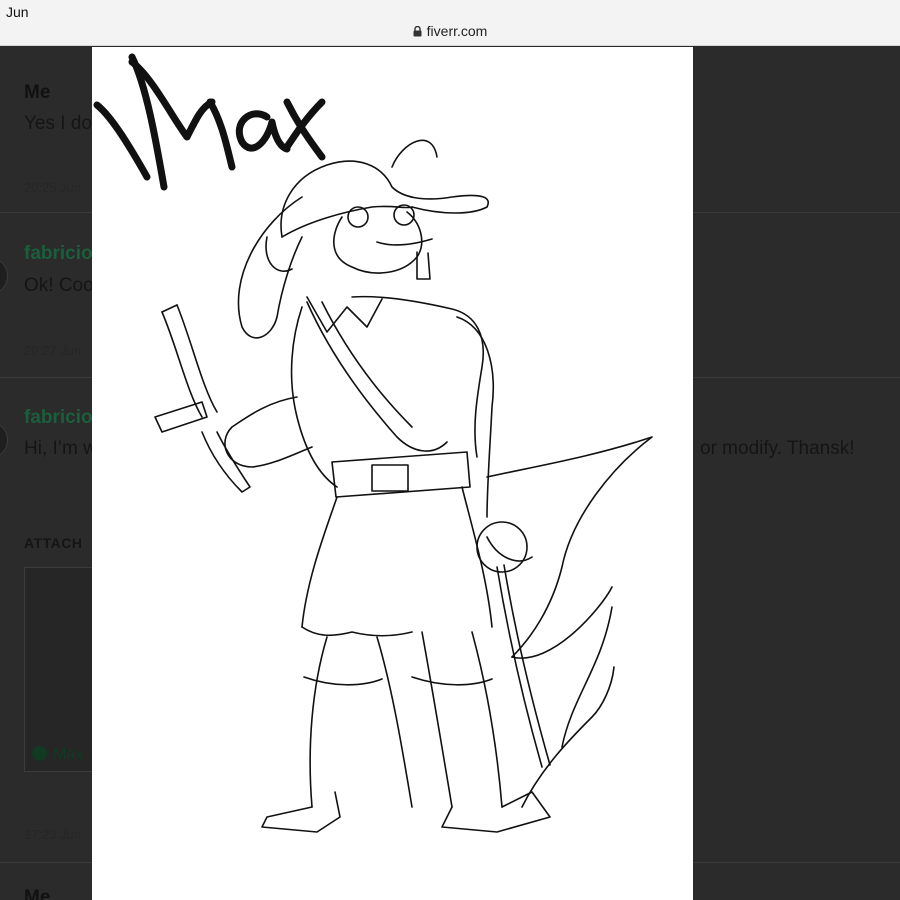 The image size is (900, 900). What do you see at coordinates (39, 753) in the screenshot?
I see `download-icon` at bounding box center [39, 753].